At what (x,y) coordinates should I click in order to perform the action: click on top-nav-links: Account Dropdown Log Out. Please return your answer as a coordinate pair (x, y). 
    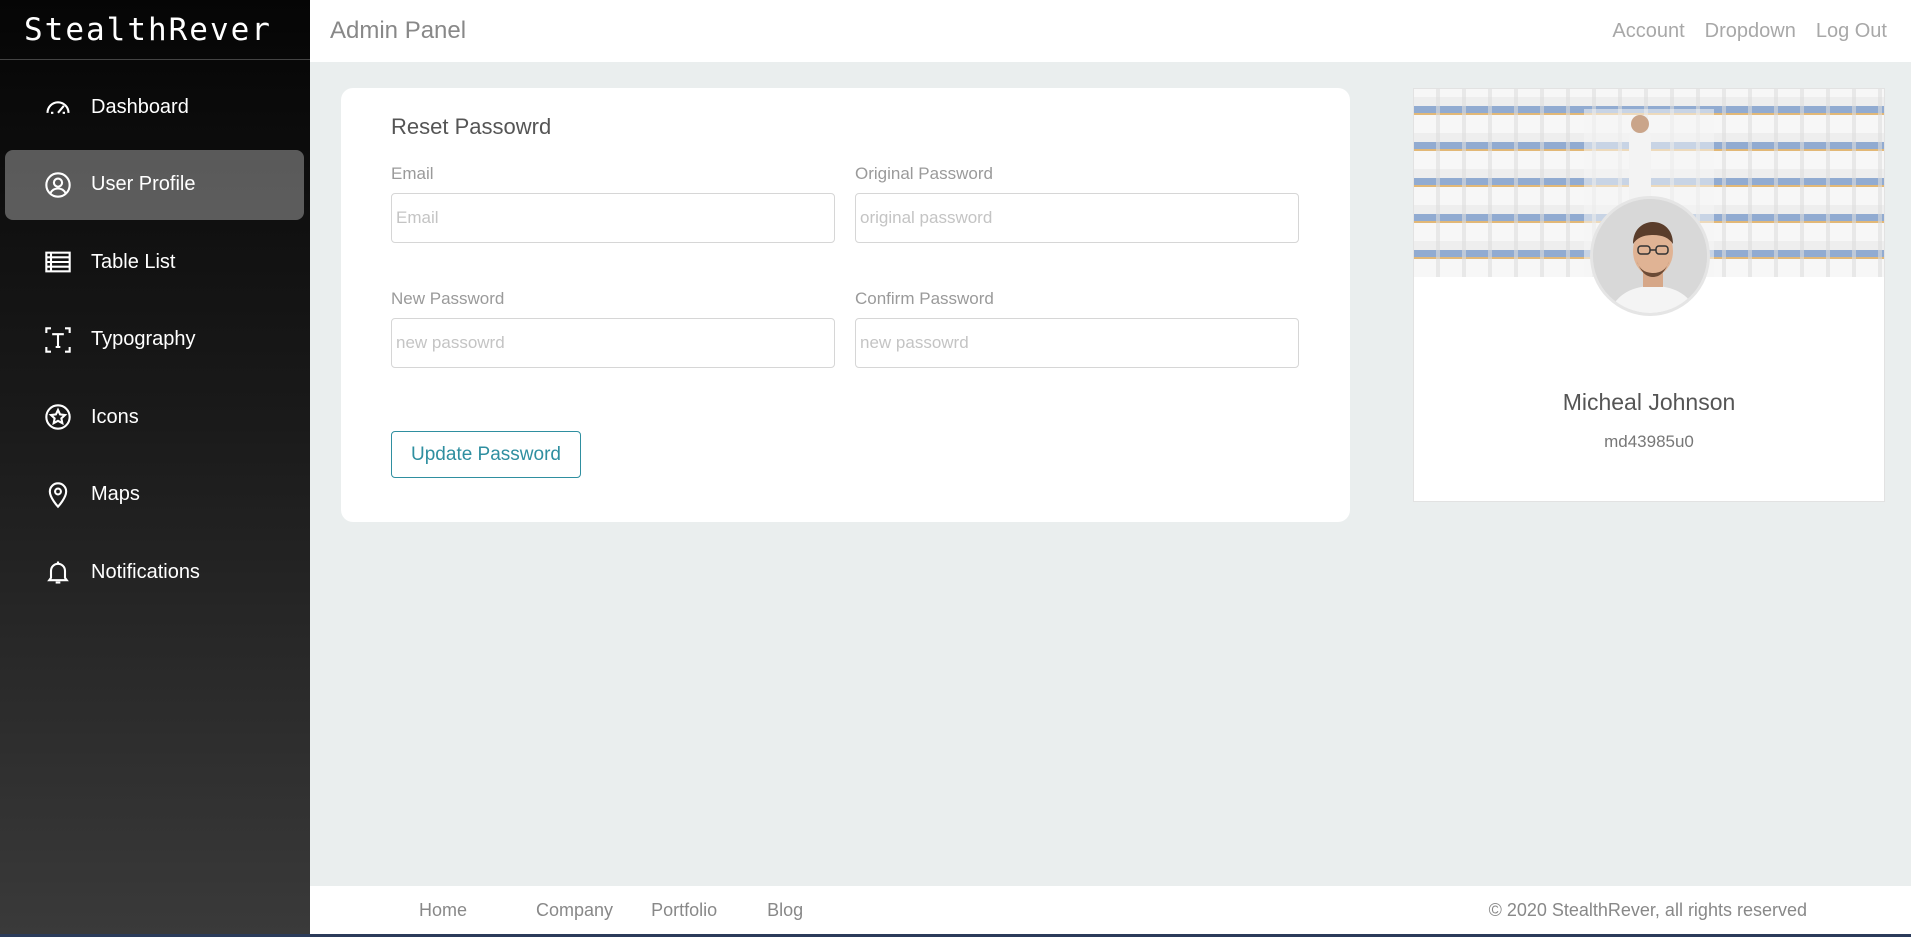
    Looking at the image, I should click on (1749, 31).